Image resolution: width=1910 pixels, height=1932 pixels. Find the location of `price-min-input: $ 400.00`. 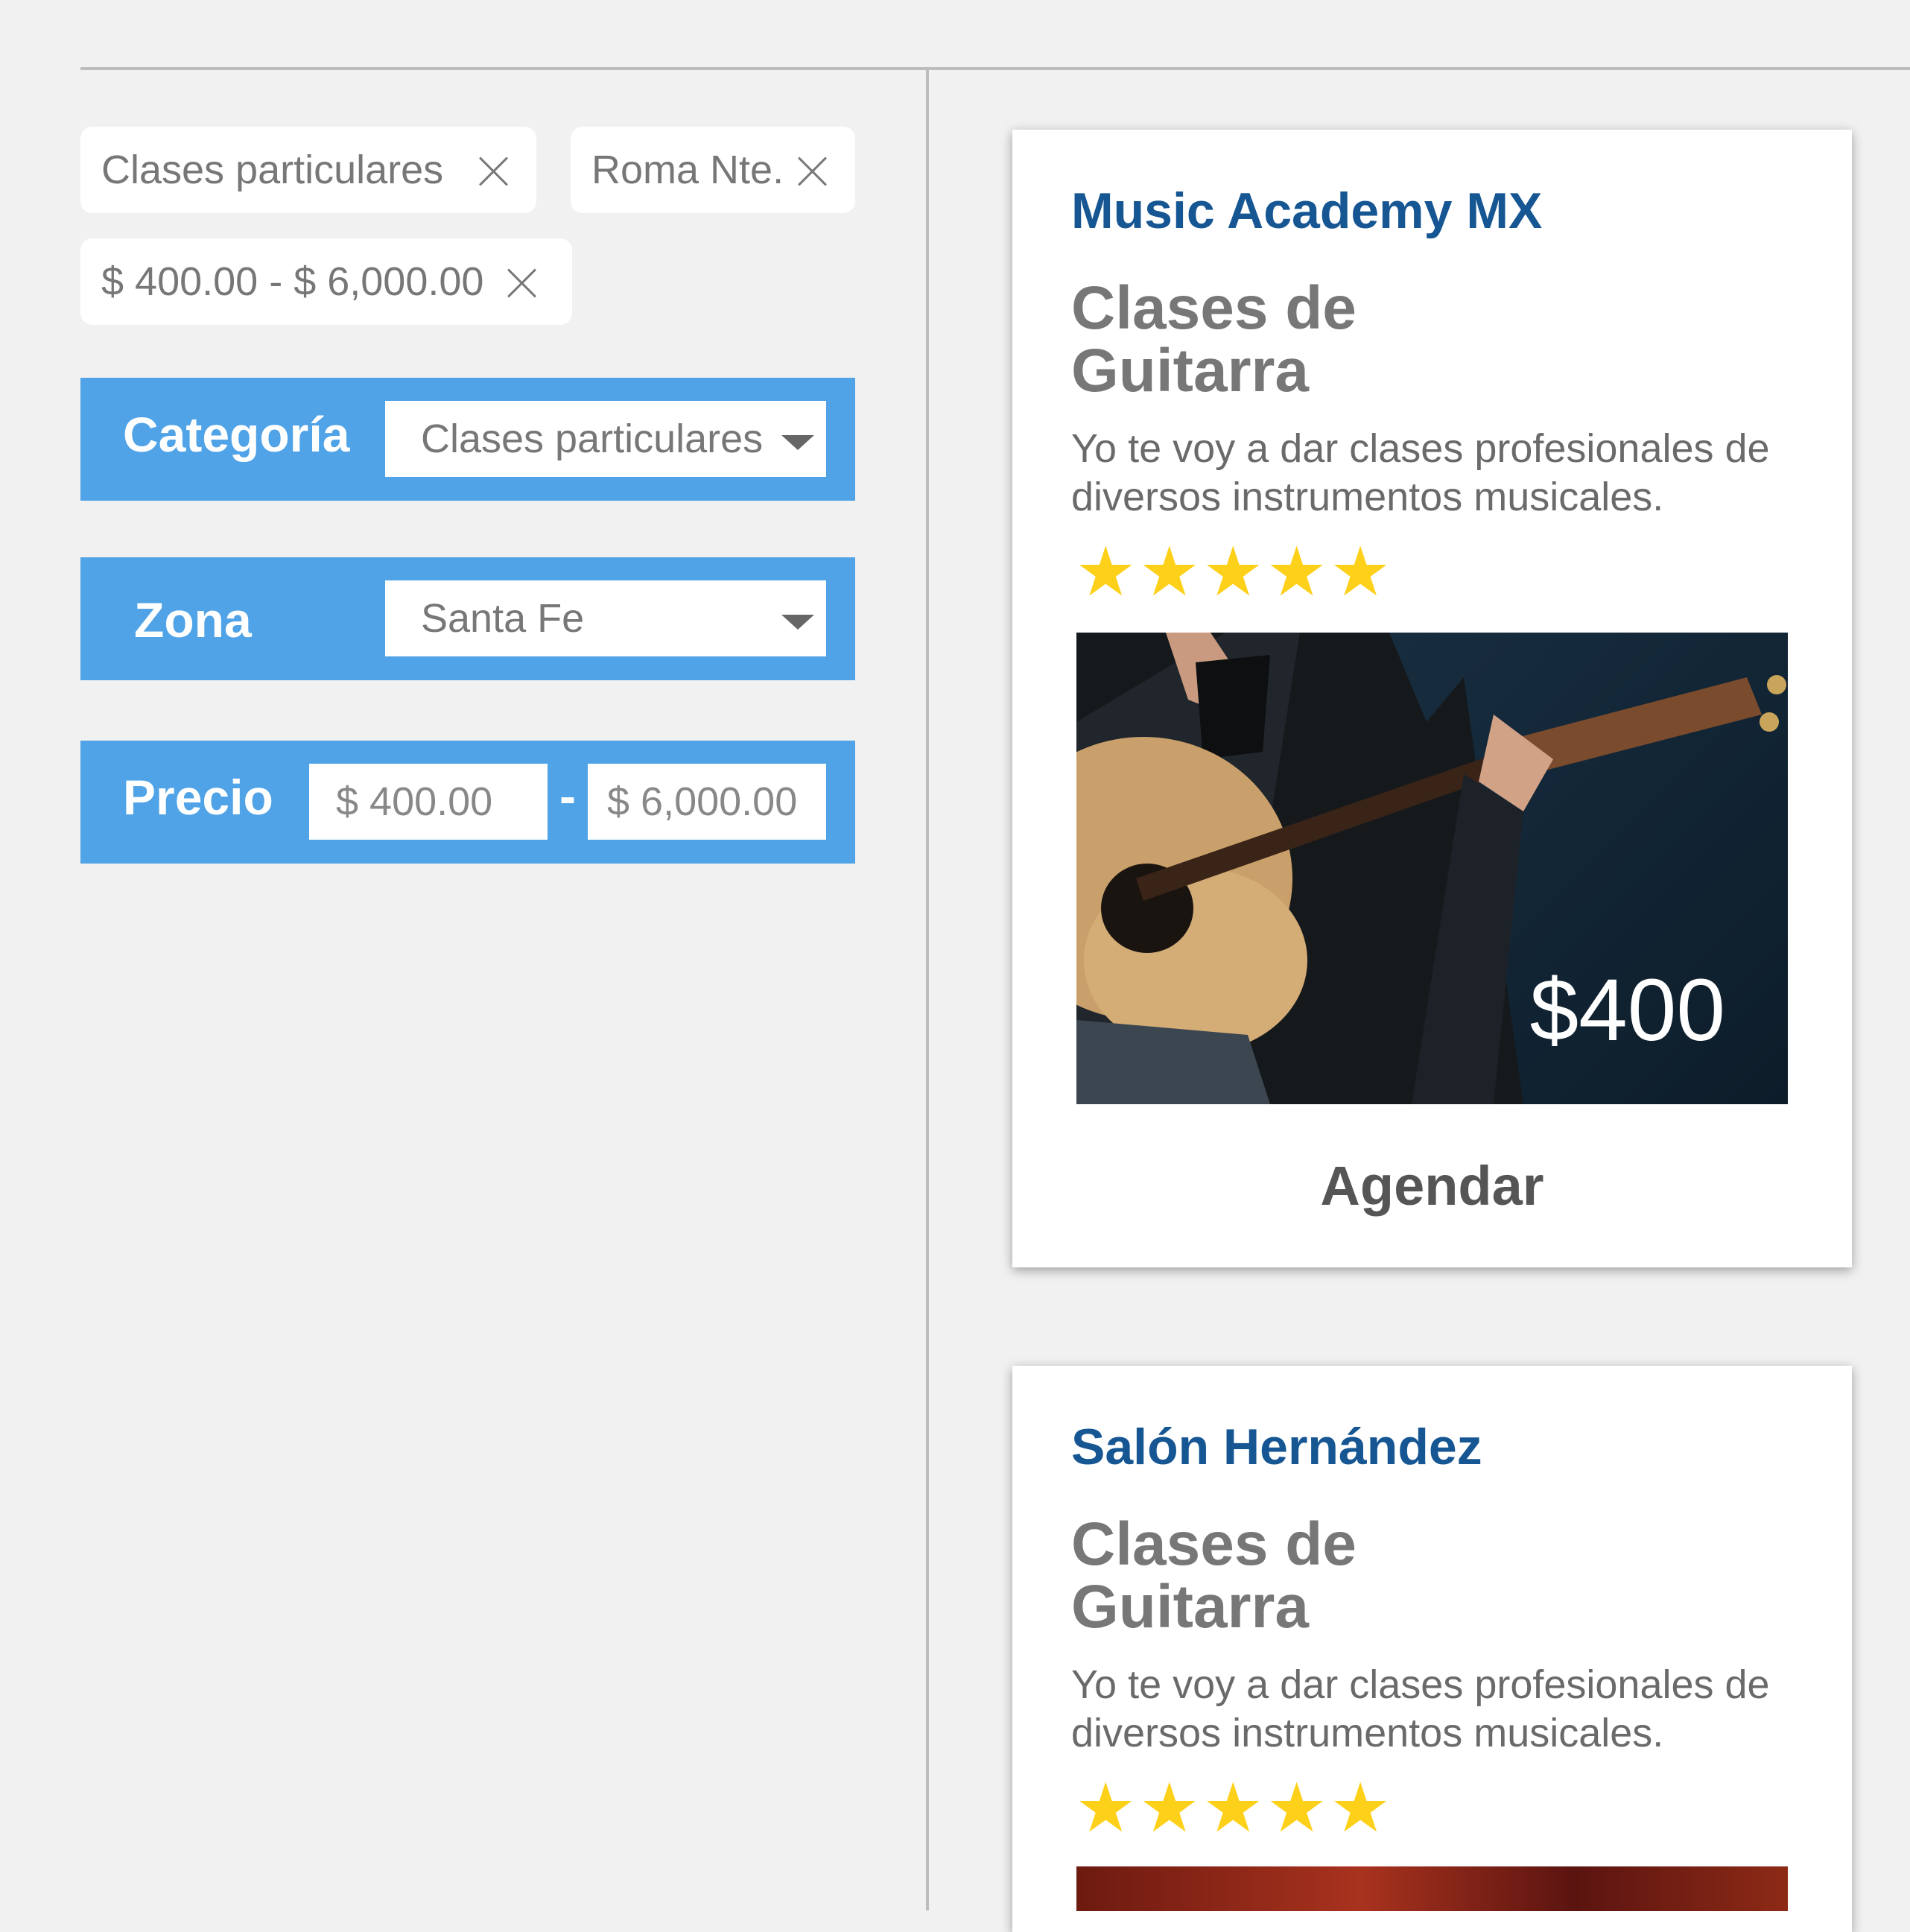

price-min-input: $ 400.00 is located at coordinates (428, 802).